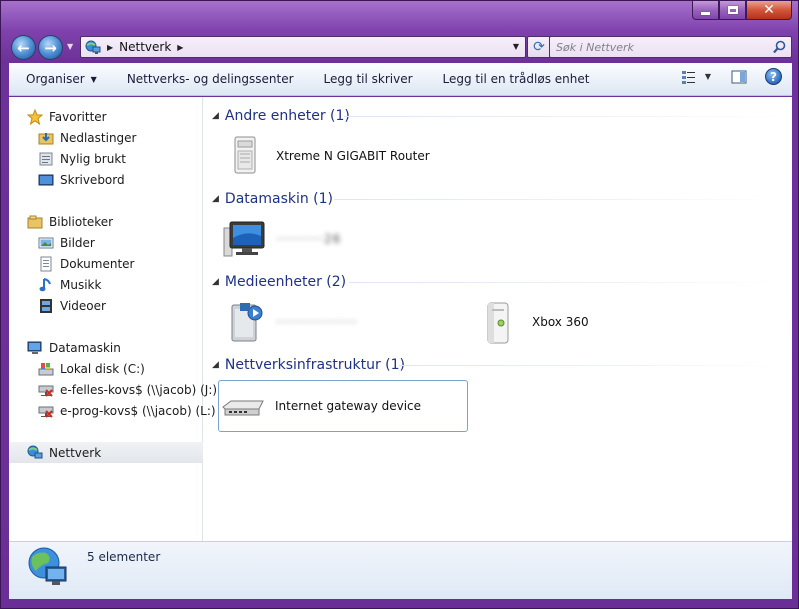  I want to click on sidebar-item-downloads: Nedlastinger, so click(106, 137).